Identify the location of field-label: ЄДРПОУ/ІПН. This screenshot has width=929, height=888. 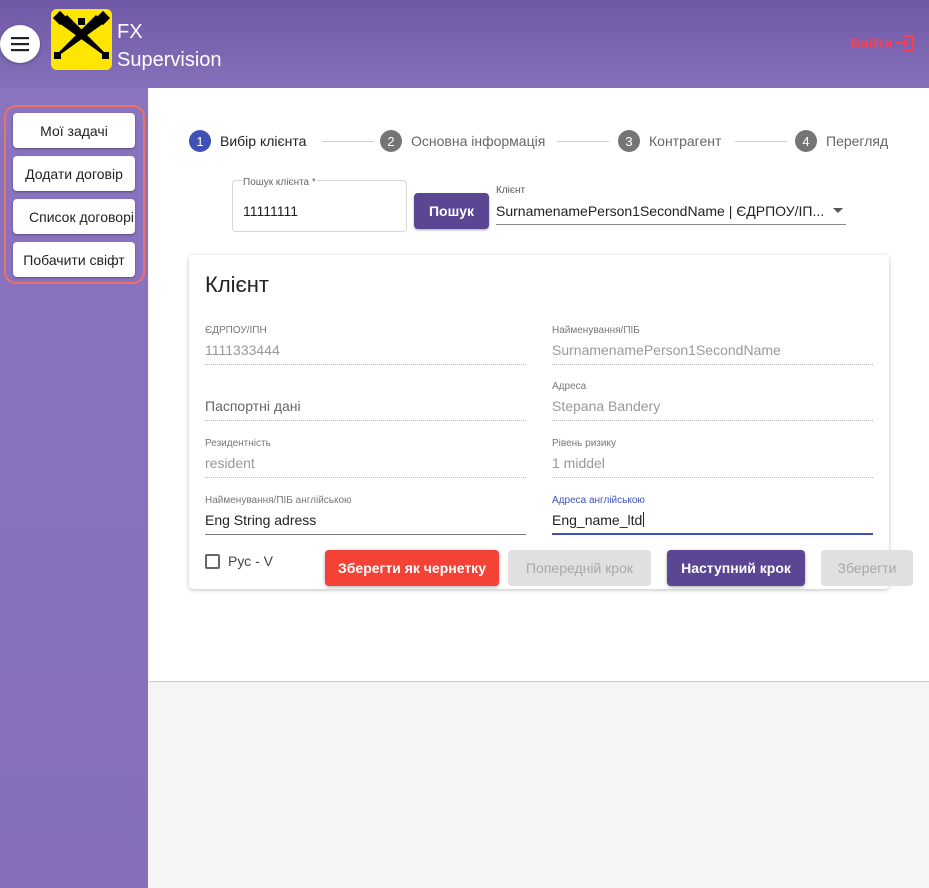
(236, 330).